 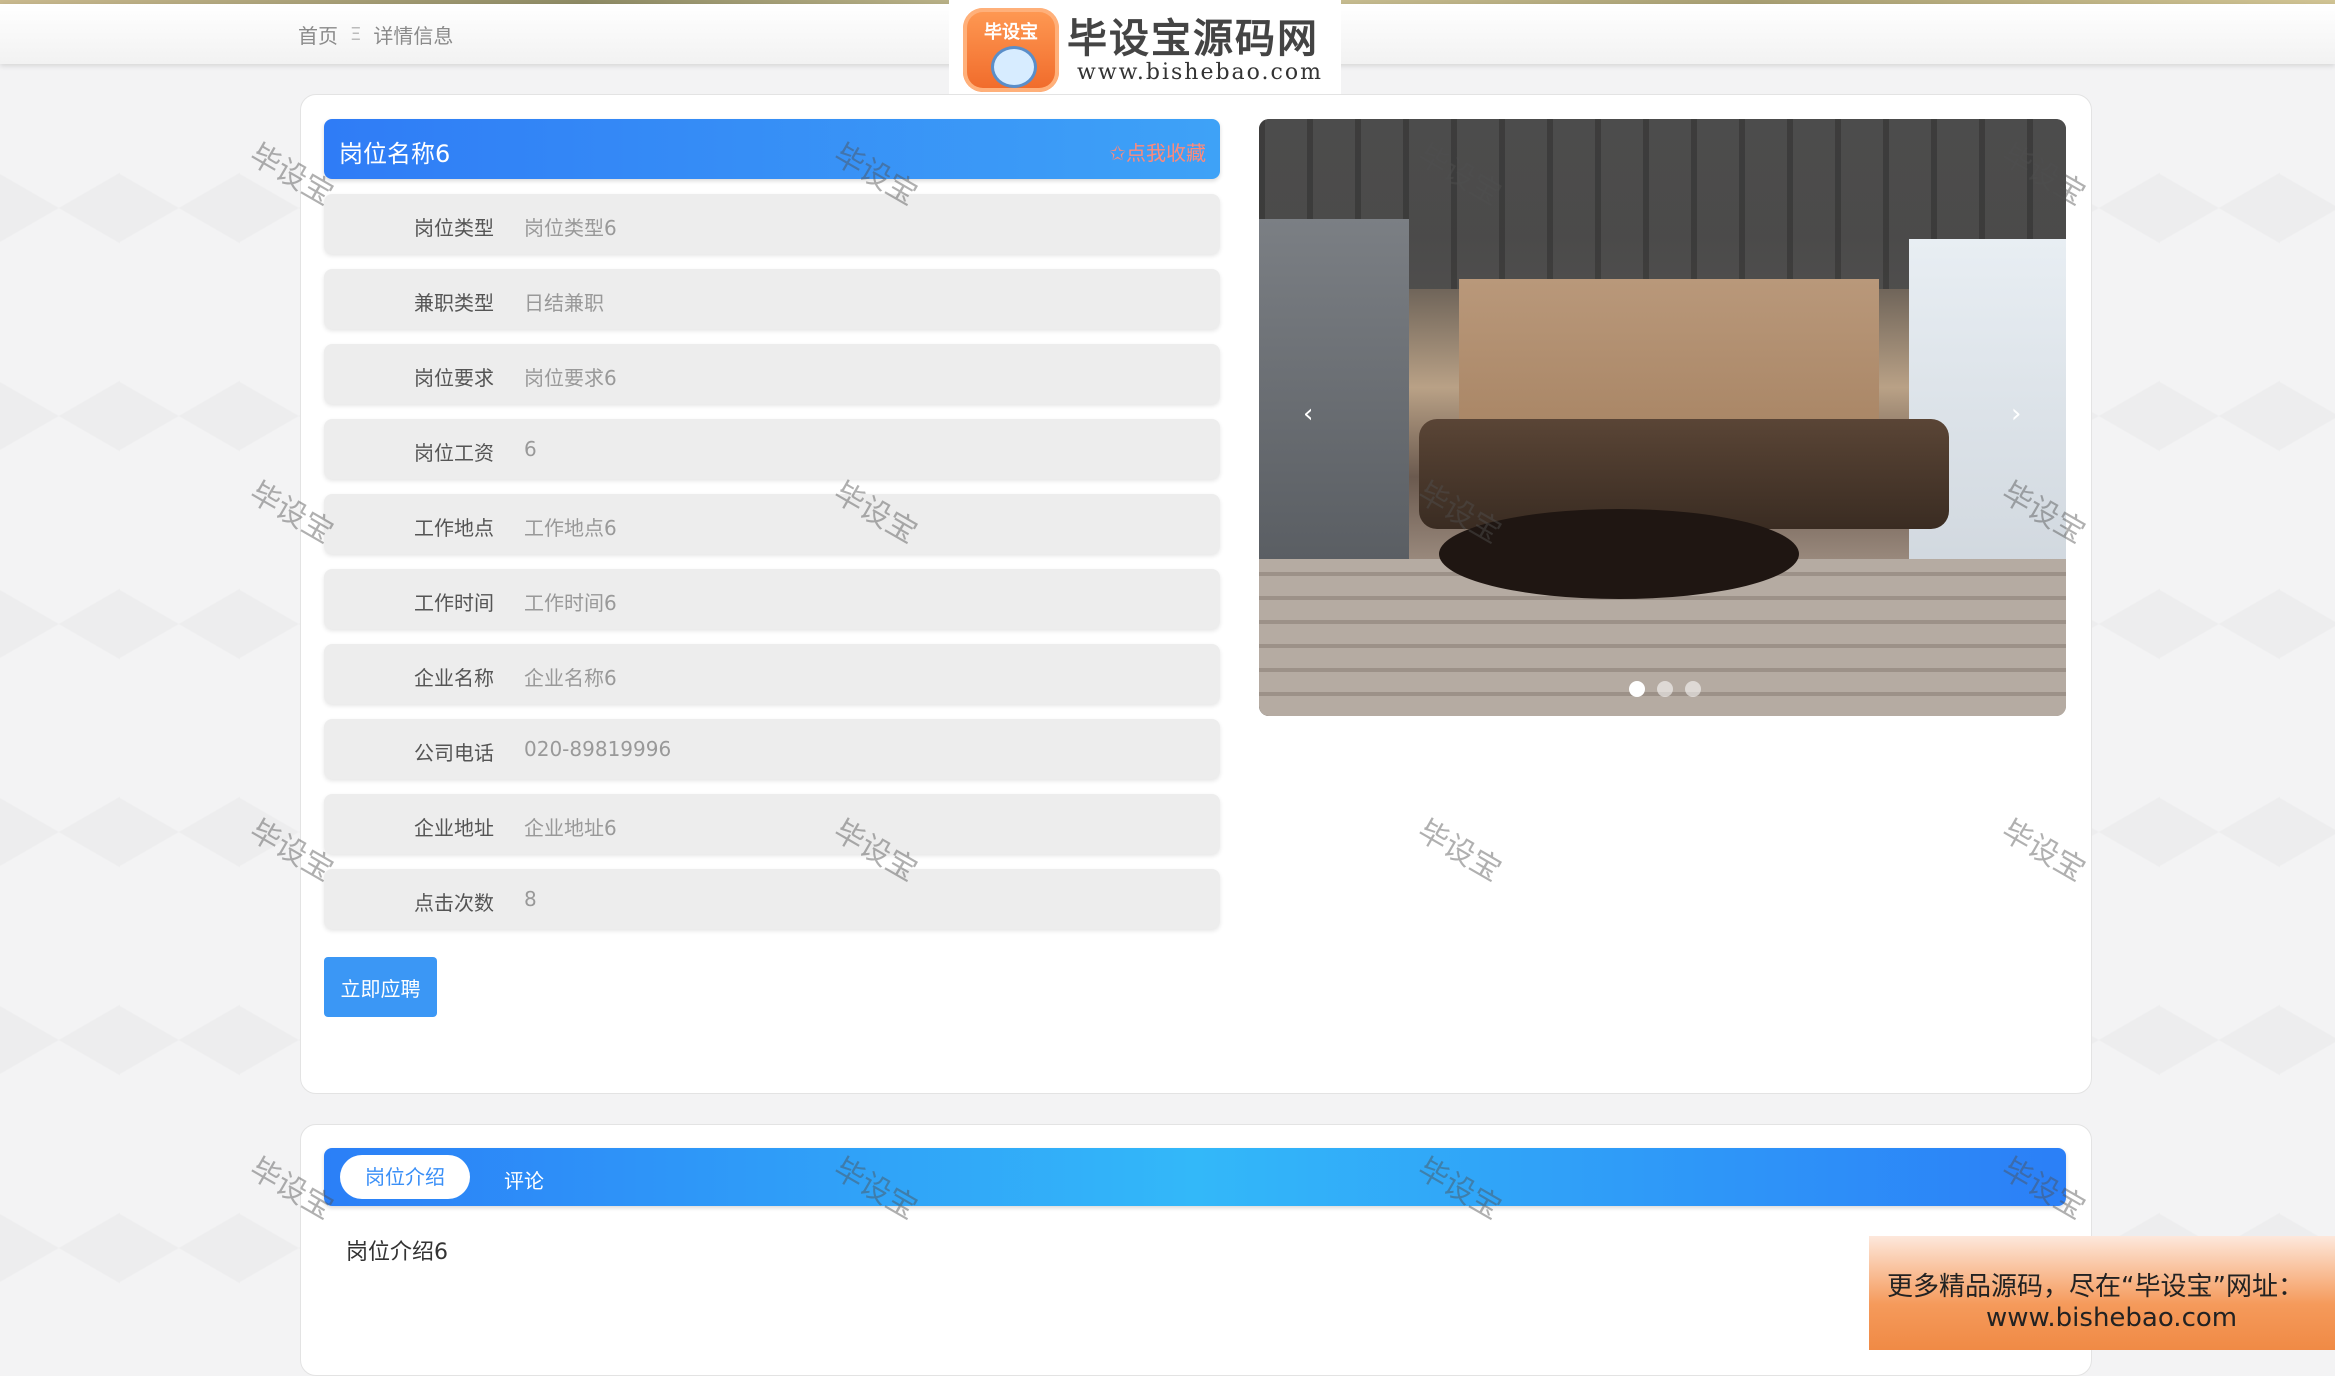 What do you see at coordinates (772, 749) in the screenshot?
I see `field-row-company-phone: 公司电话 020-89819996` at bounding box center [772, 749].